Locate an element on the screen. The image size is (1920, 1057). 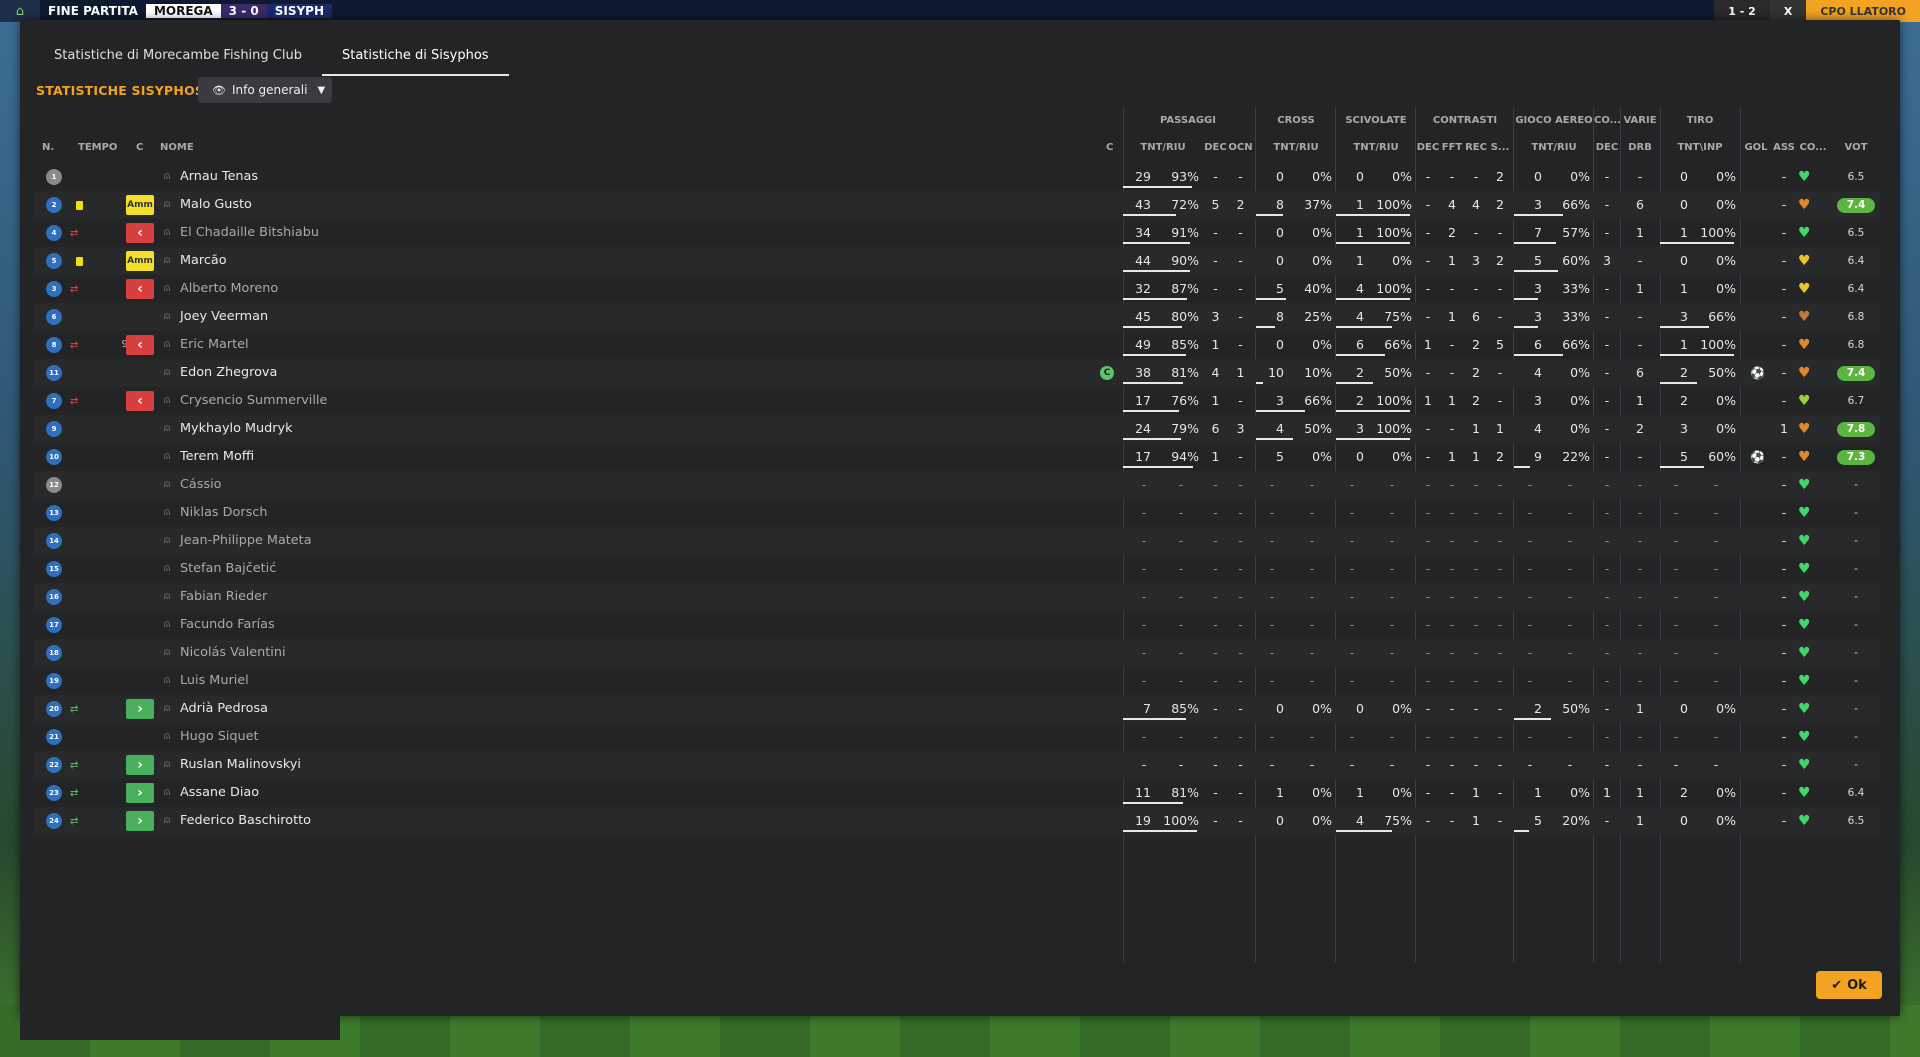
col-header-pass-tr: TNT/RIU is located at coordinates (1163, 147).